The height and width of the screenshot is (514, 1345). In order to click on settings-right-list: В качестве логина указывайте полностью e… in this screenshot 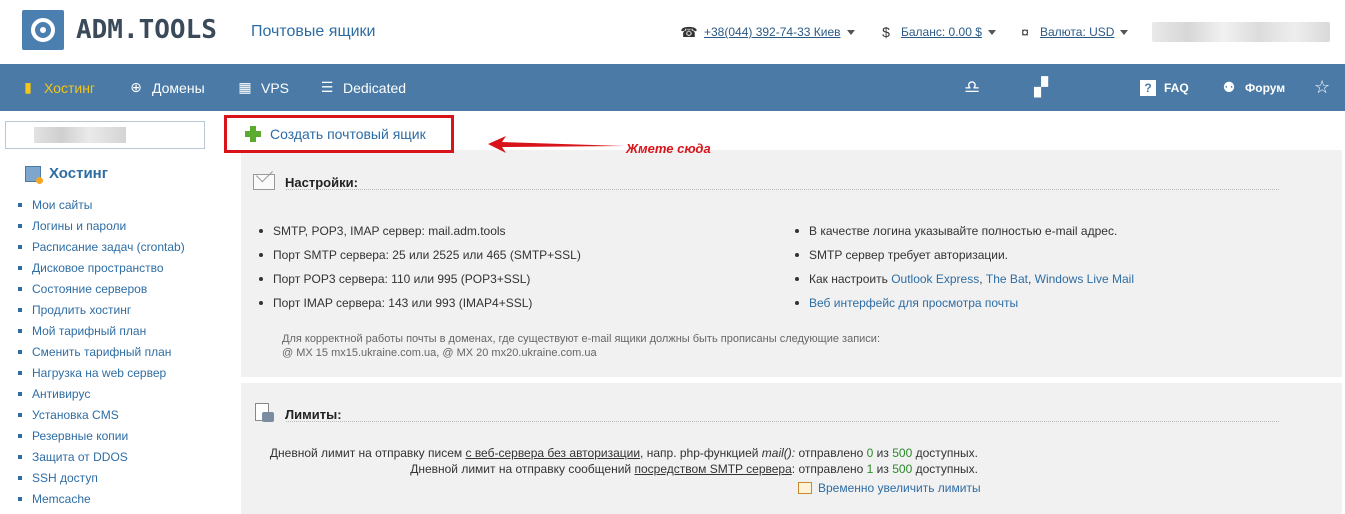, I will do `click(964, 267)`.